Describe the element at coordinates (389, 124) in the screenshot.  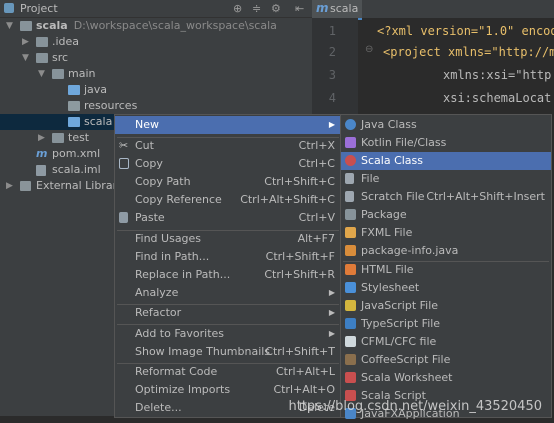
I see `menu-item-label: Java Class` at that location.